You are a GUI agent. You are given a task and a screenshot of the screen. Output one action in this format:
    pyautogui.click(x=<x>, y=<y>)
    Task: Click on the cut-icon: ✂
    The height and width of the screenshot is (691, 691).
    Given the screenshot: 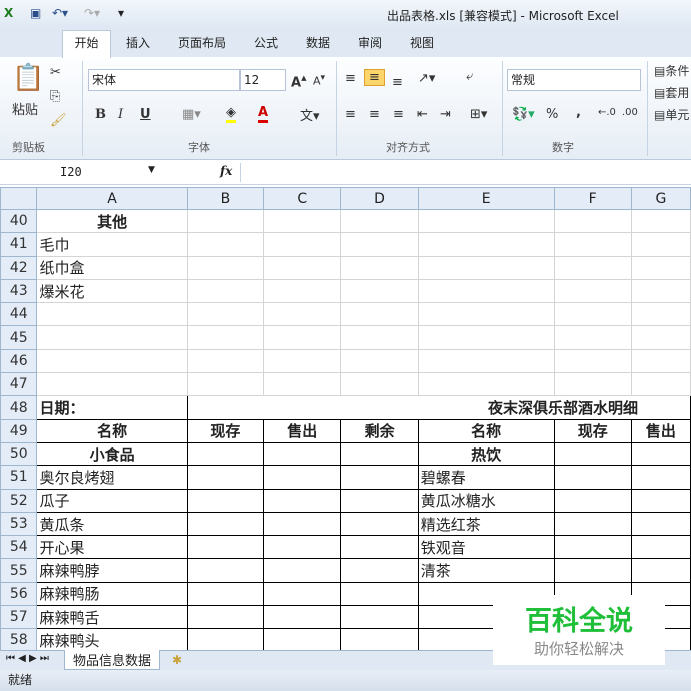 What is the action you would take?
    pyautogui.click(x=55, y=72)
    